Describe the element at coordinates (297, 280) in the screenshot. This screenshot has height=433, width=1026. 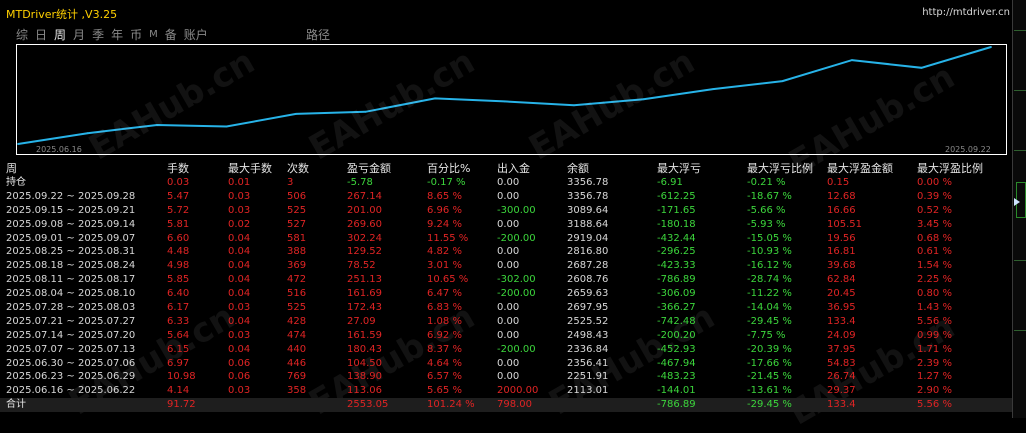
I see `cell-trades: 472` at that location.